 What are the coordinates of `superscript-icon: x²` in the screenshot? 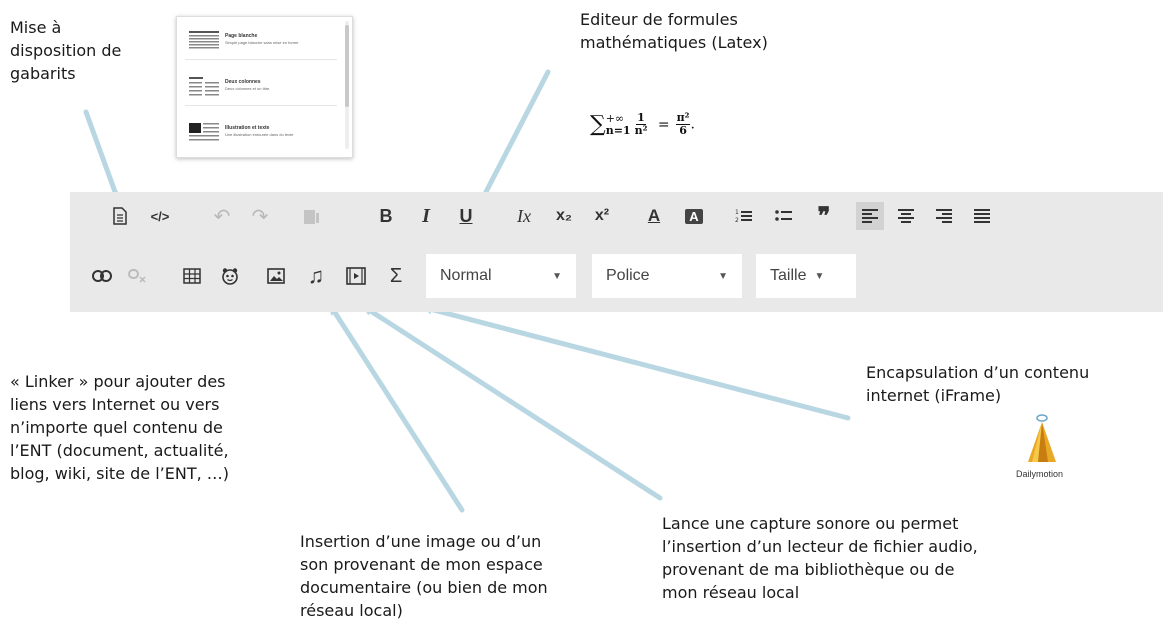 It's located at (602, 215).